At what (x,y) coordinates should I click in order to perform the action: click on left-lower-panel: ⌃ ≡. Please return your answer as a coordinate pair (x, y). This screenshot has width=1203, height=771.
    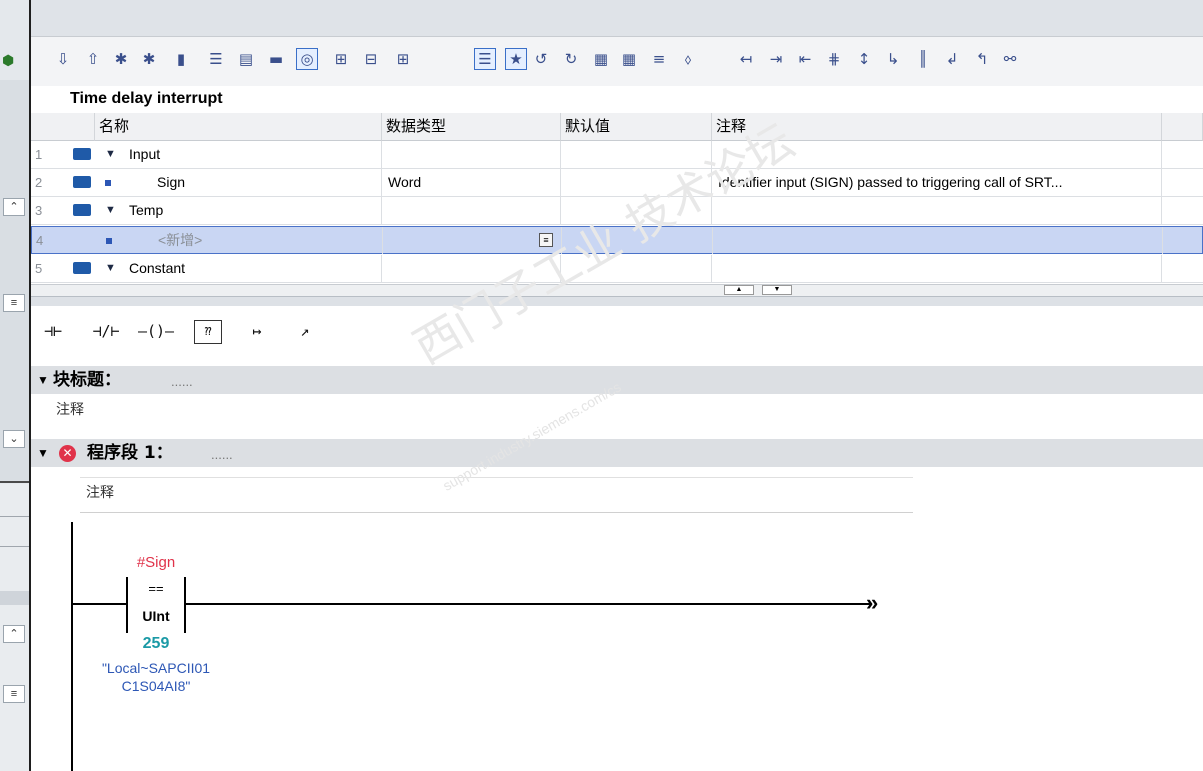
    Looking at the image, I should click on (14, 627).